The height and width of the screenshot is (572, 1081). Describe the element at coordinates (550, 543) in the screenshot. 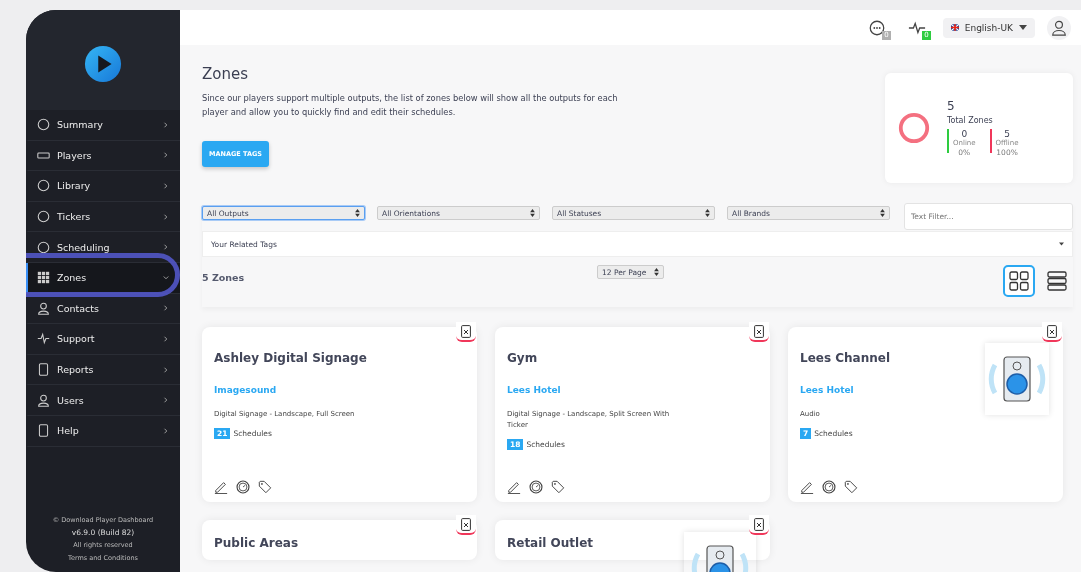

I see `zone-title: Retail Outlet` at that location.